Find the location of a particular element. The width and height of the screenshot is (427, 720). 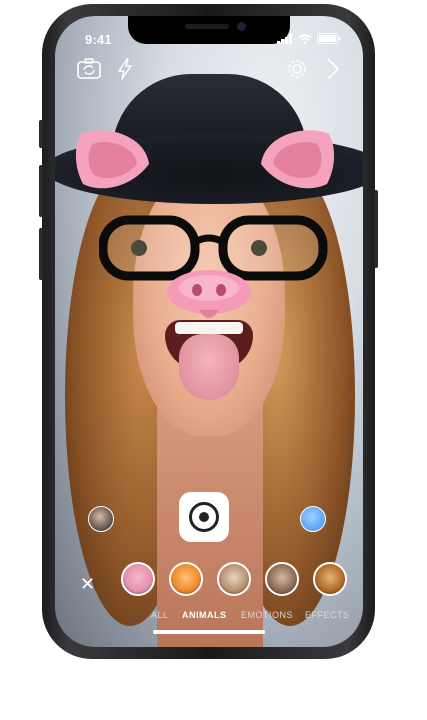

effect-preview-icon is located at coordinates (313, 519).